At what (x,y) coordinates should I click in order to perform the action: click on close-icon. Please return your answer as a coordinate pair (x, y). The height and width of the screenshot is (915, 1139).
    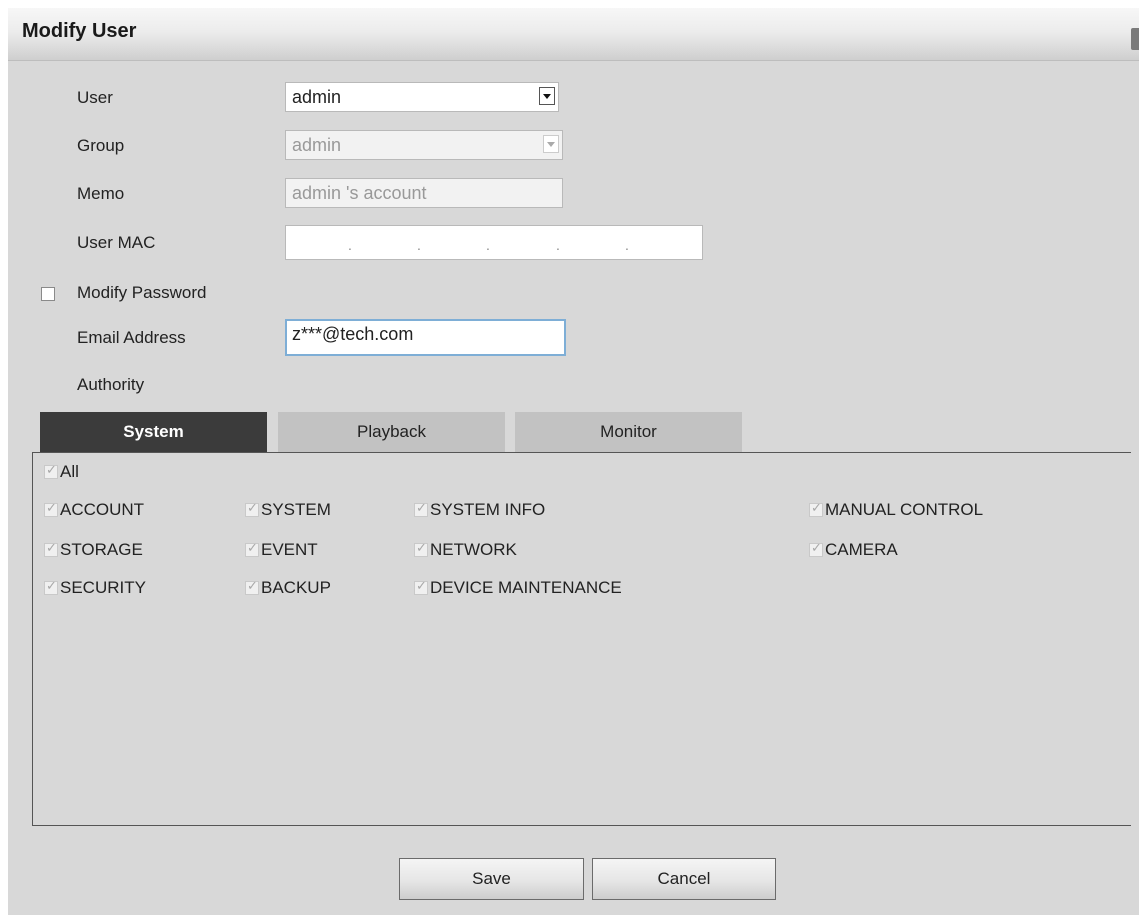
    Looking at the image, I should click on (1135, 39).